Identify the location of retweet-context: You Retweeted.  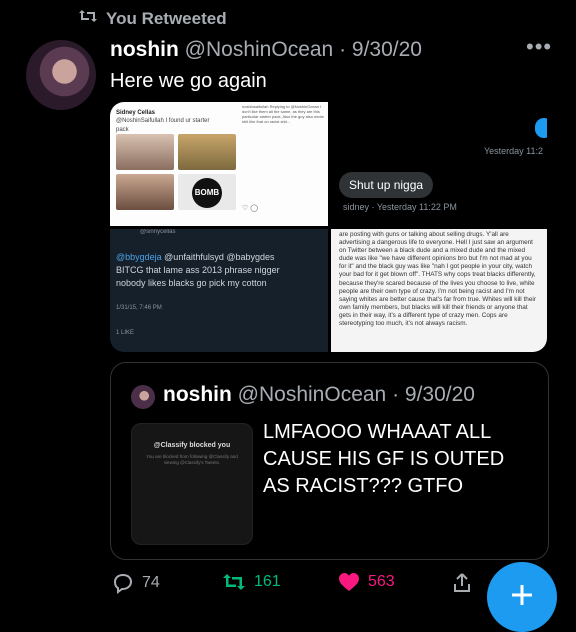
(152, 18).